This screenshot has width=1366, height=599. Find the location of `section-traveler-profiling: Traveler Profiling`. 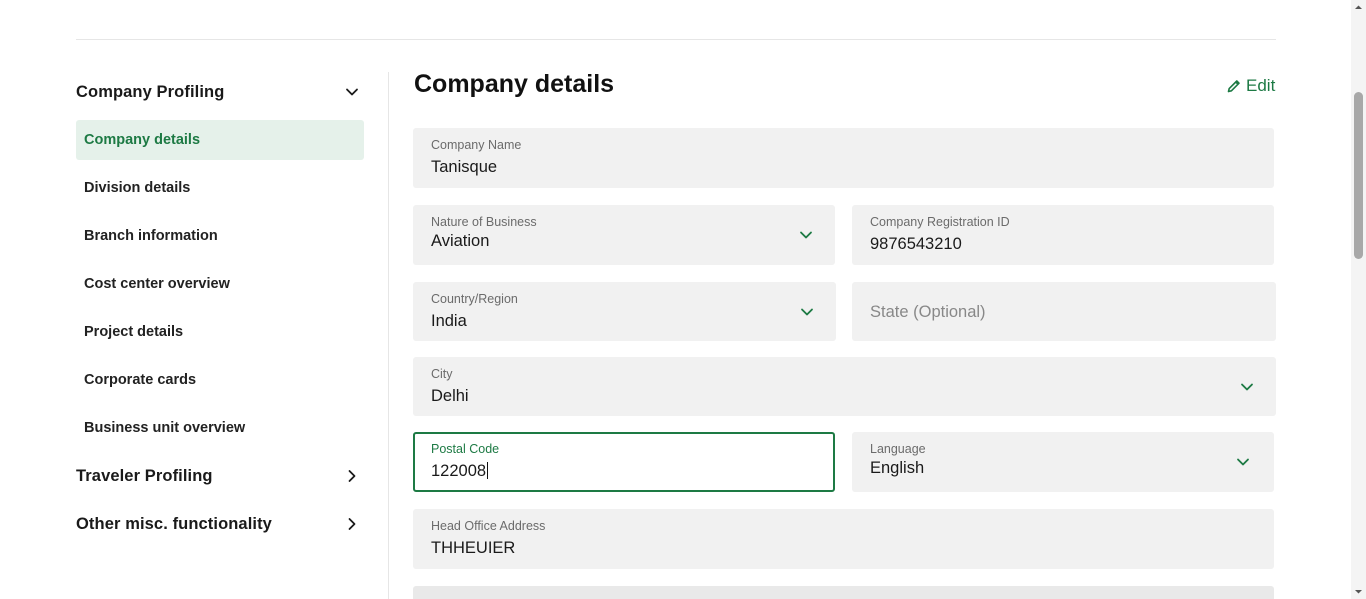

section-traveler-profiling: Traveler Profiling is located at coordinates (220, 476).